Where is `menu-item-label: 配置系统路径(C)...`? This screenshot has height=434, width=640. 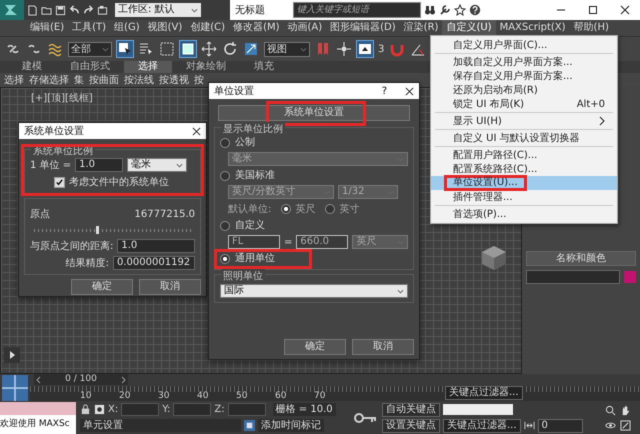
menu-item-label: 配置系统路径(C)... is located at coordinates (495, 169).